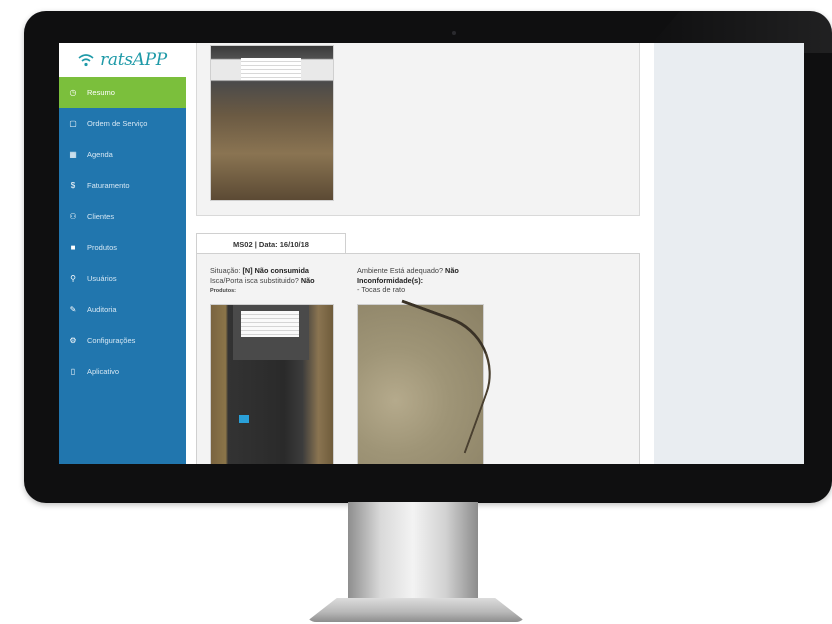 The width and height of the screenshot is (832, 624). I want to click on sidebar-item-label: Configurações, so click(111, 340).